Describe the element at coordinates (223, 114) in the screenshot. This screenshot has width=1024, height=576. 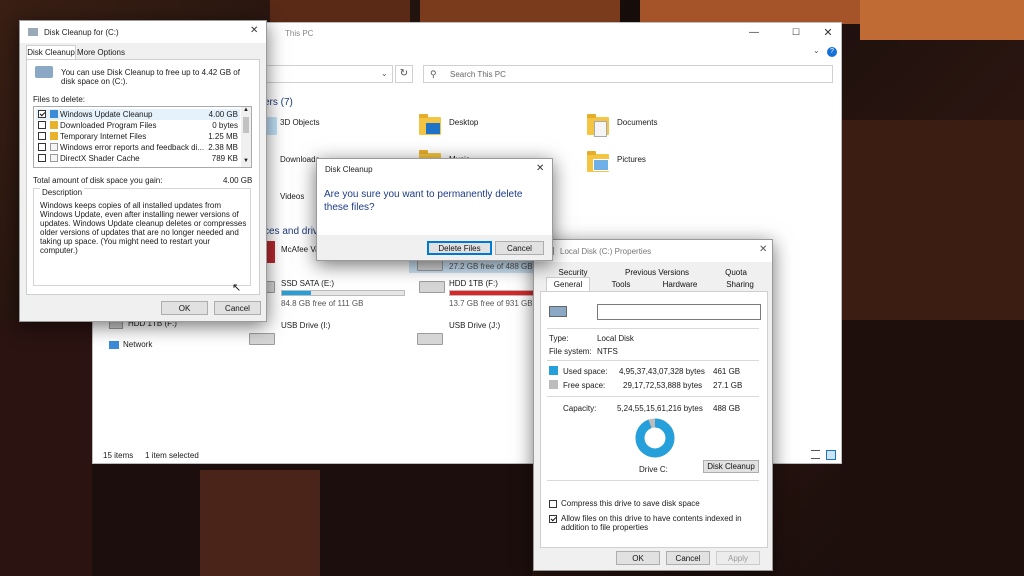
I see `file-size: 4.00 GB` at that location.